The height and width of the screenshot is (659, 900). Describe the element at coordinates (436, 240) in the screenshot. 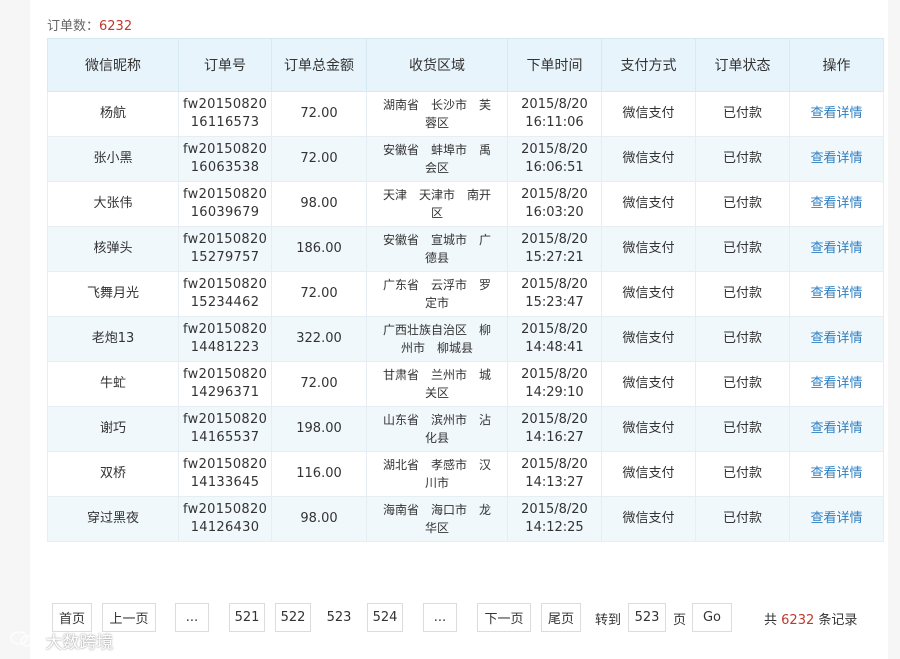

I see `region-line1: 安徽省 宣城市 广` at that location.